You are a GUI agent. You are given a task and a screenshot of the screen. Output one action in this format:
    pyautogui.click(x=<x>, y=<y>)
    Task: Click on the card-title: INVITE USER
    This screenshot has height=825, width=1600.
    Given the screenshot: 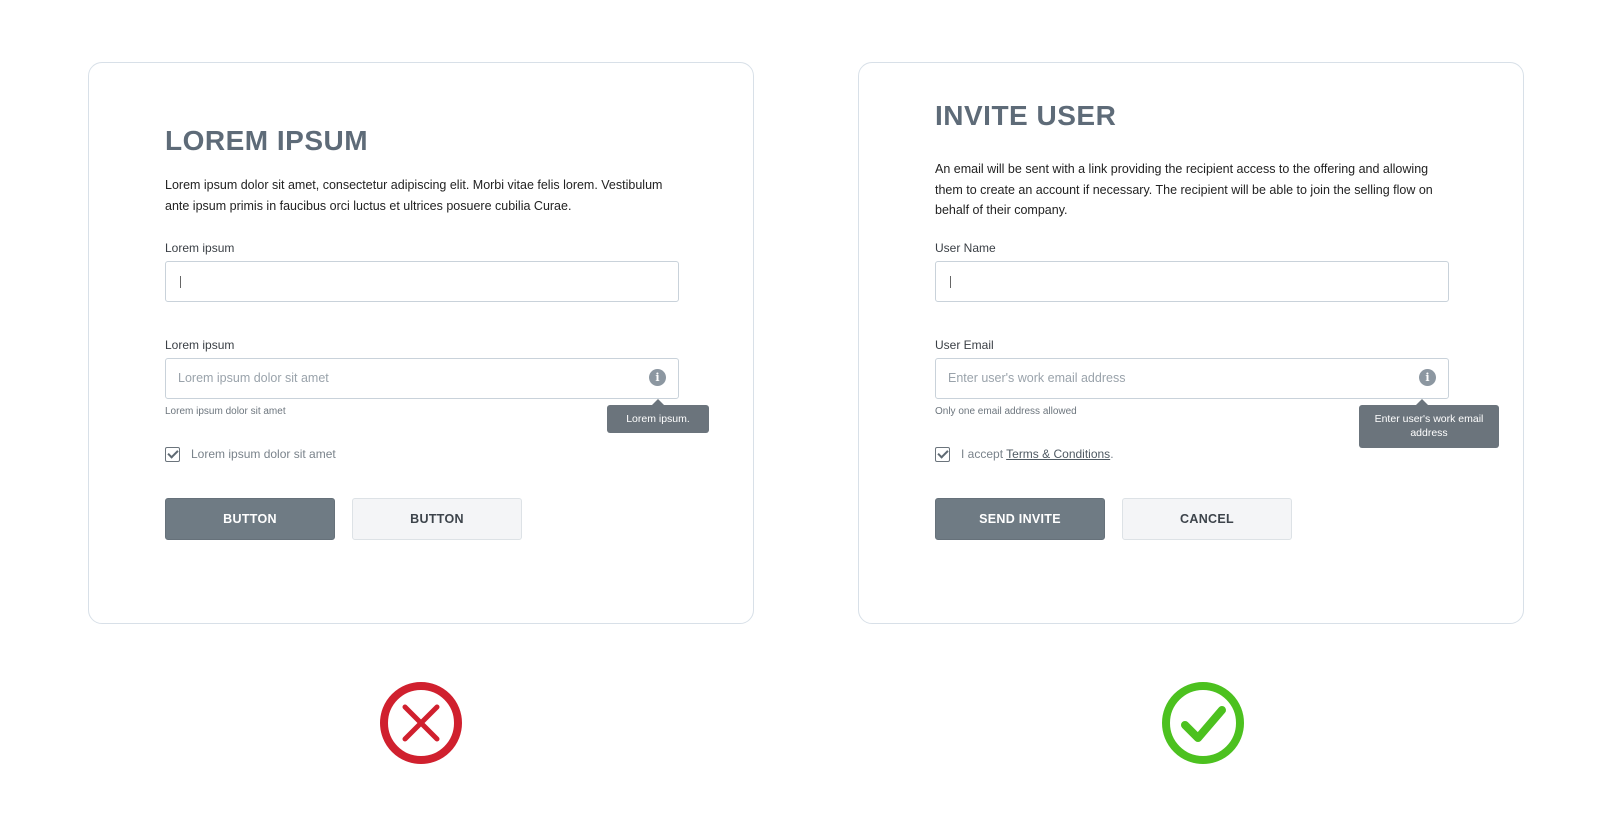 What is the action you would take?
    pyautogui.click(x=1026, y=115)
    